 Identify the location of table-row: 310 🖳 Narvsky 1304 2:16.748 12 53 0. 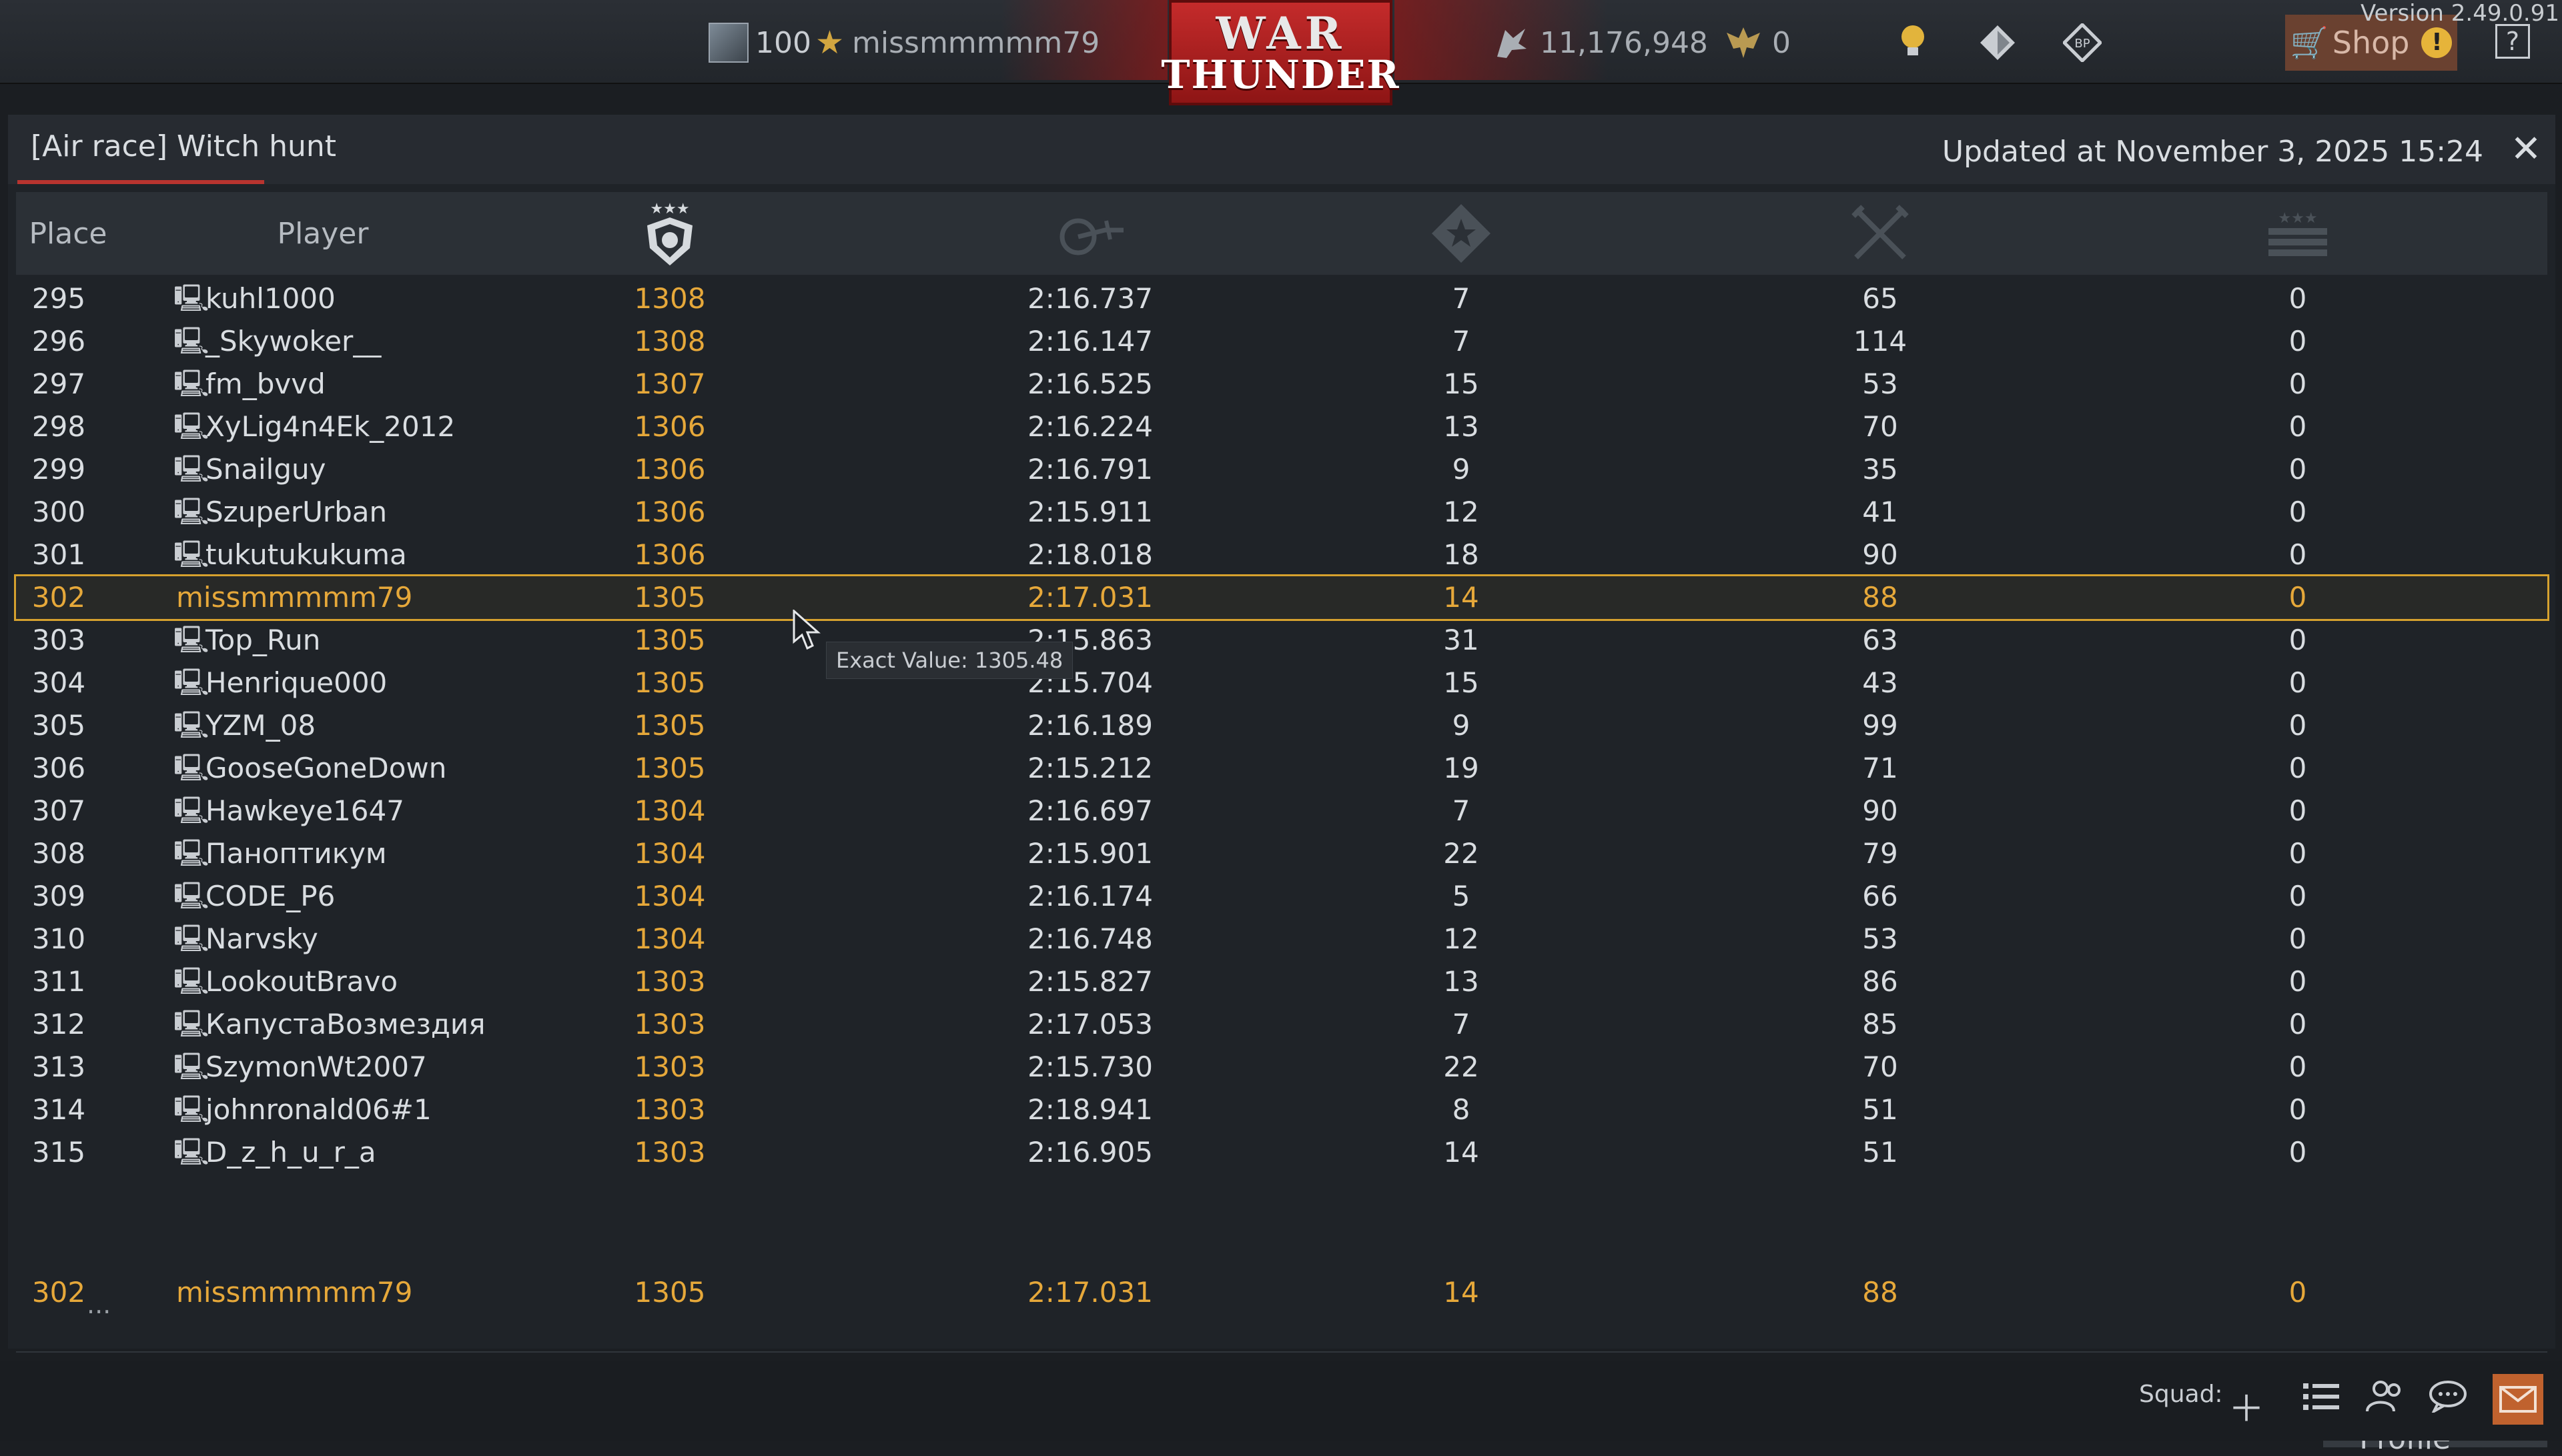
(1282, 939).